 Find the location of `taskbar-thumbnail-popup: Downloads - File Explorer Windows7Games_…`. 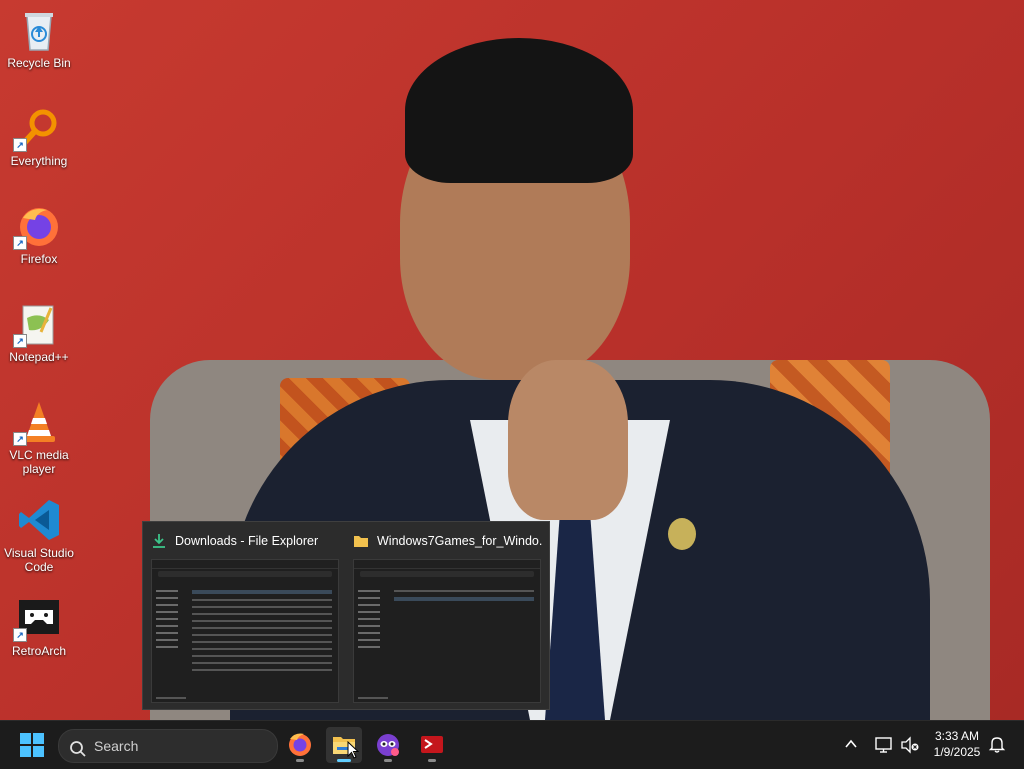

taskbar-thumbnail-popup: Downloads - File Explorer Windows7Games_… is located at coordinates (346, 615).